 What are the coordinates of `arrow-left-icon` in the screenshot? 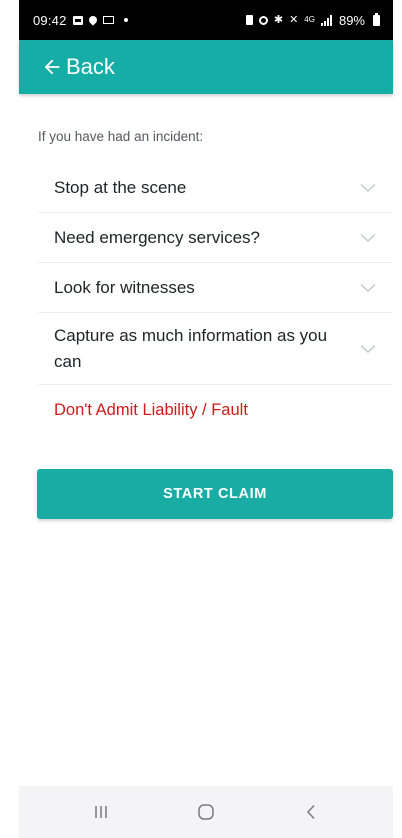 It's located at (52, 67).